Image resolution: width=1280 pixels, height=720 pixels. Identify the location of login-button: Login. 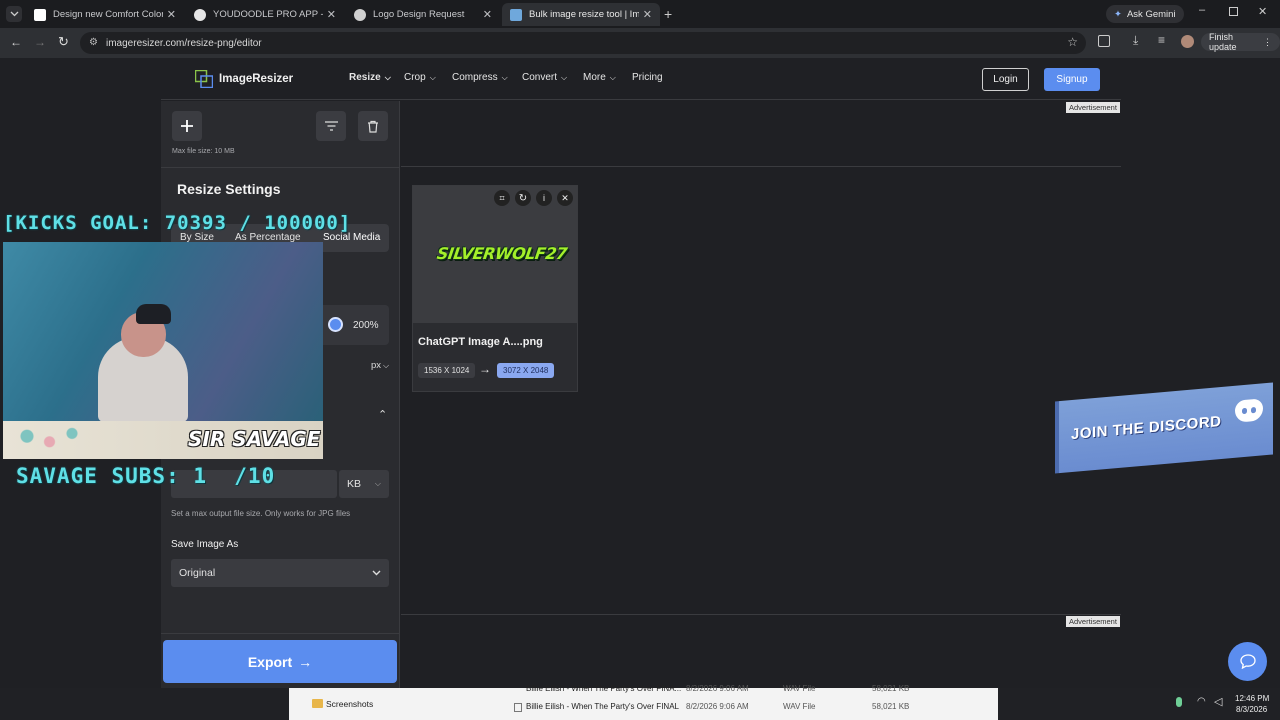
(1005, 79).